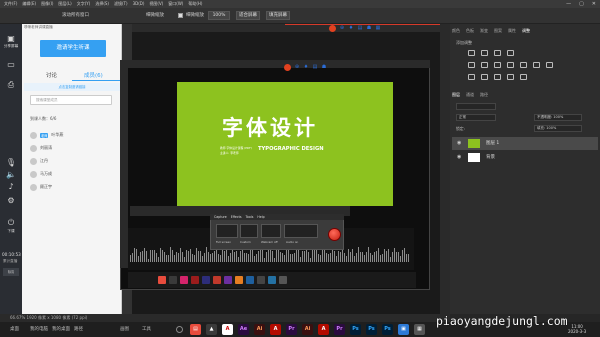 This screenshot has height=337, width=600. What do you see at coordinates (93, 75) in the screenshot?
I see `tab-members: 成员(6)` at bounding box center [93, 75].